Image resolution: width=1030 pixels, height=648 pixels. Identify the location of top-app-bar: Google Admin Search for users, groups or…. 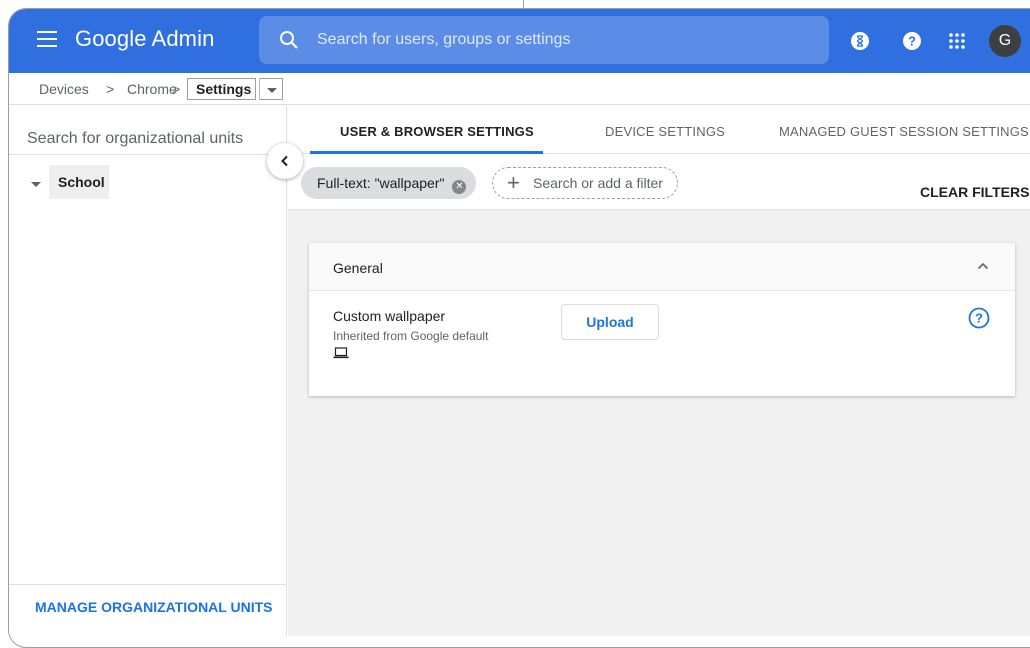
(519, 41).